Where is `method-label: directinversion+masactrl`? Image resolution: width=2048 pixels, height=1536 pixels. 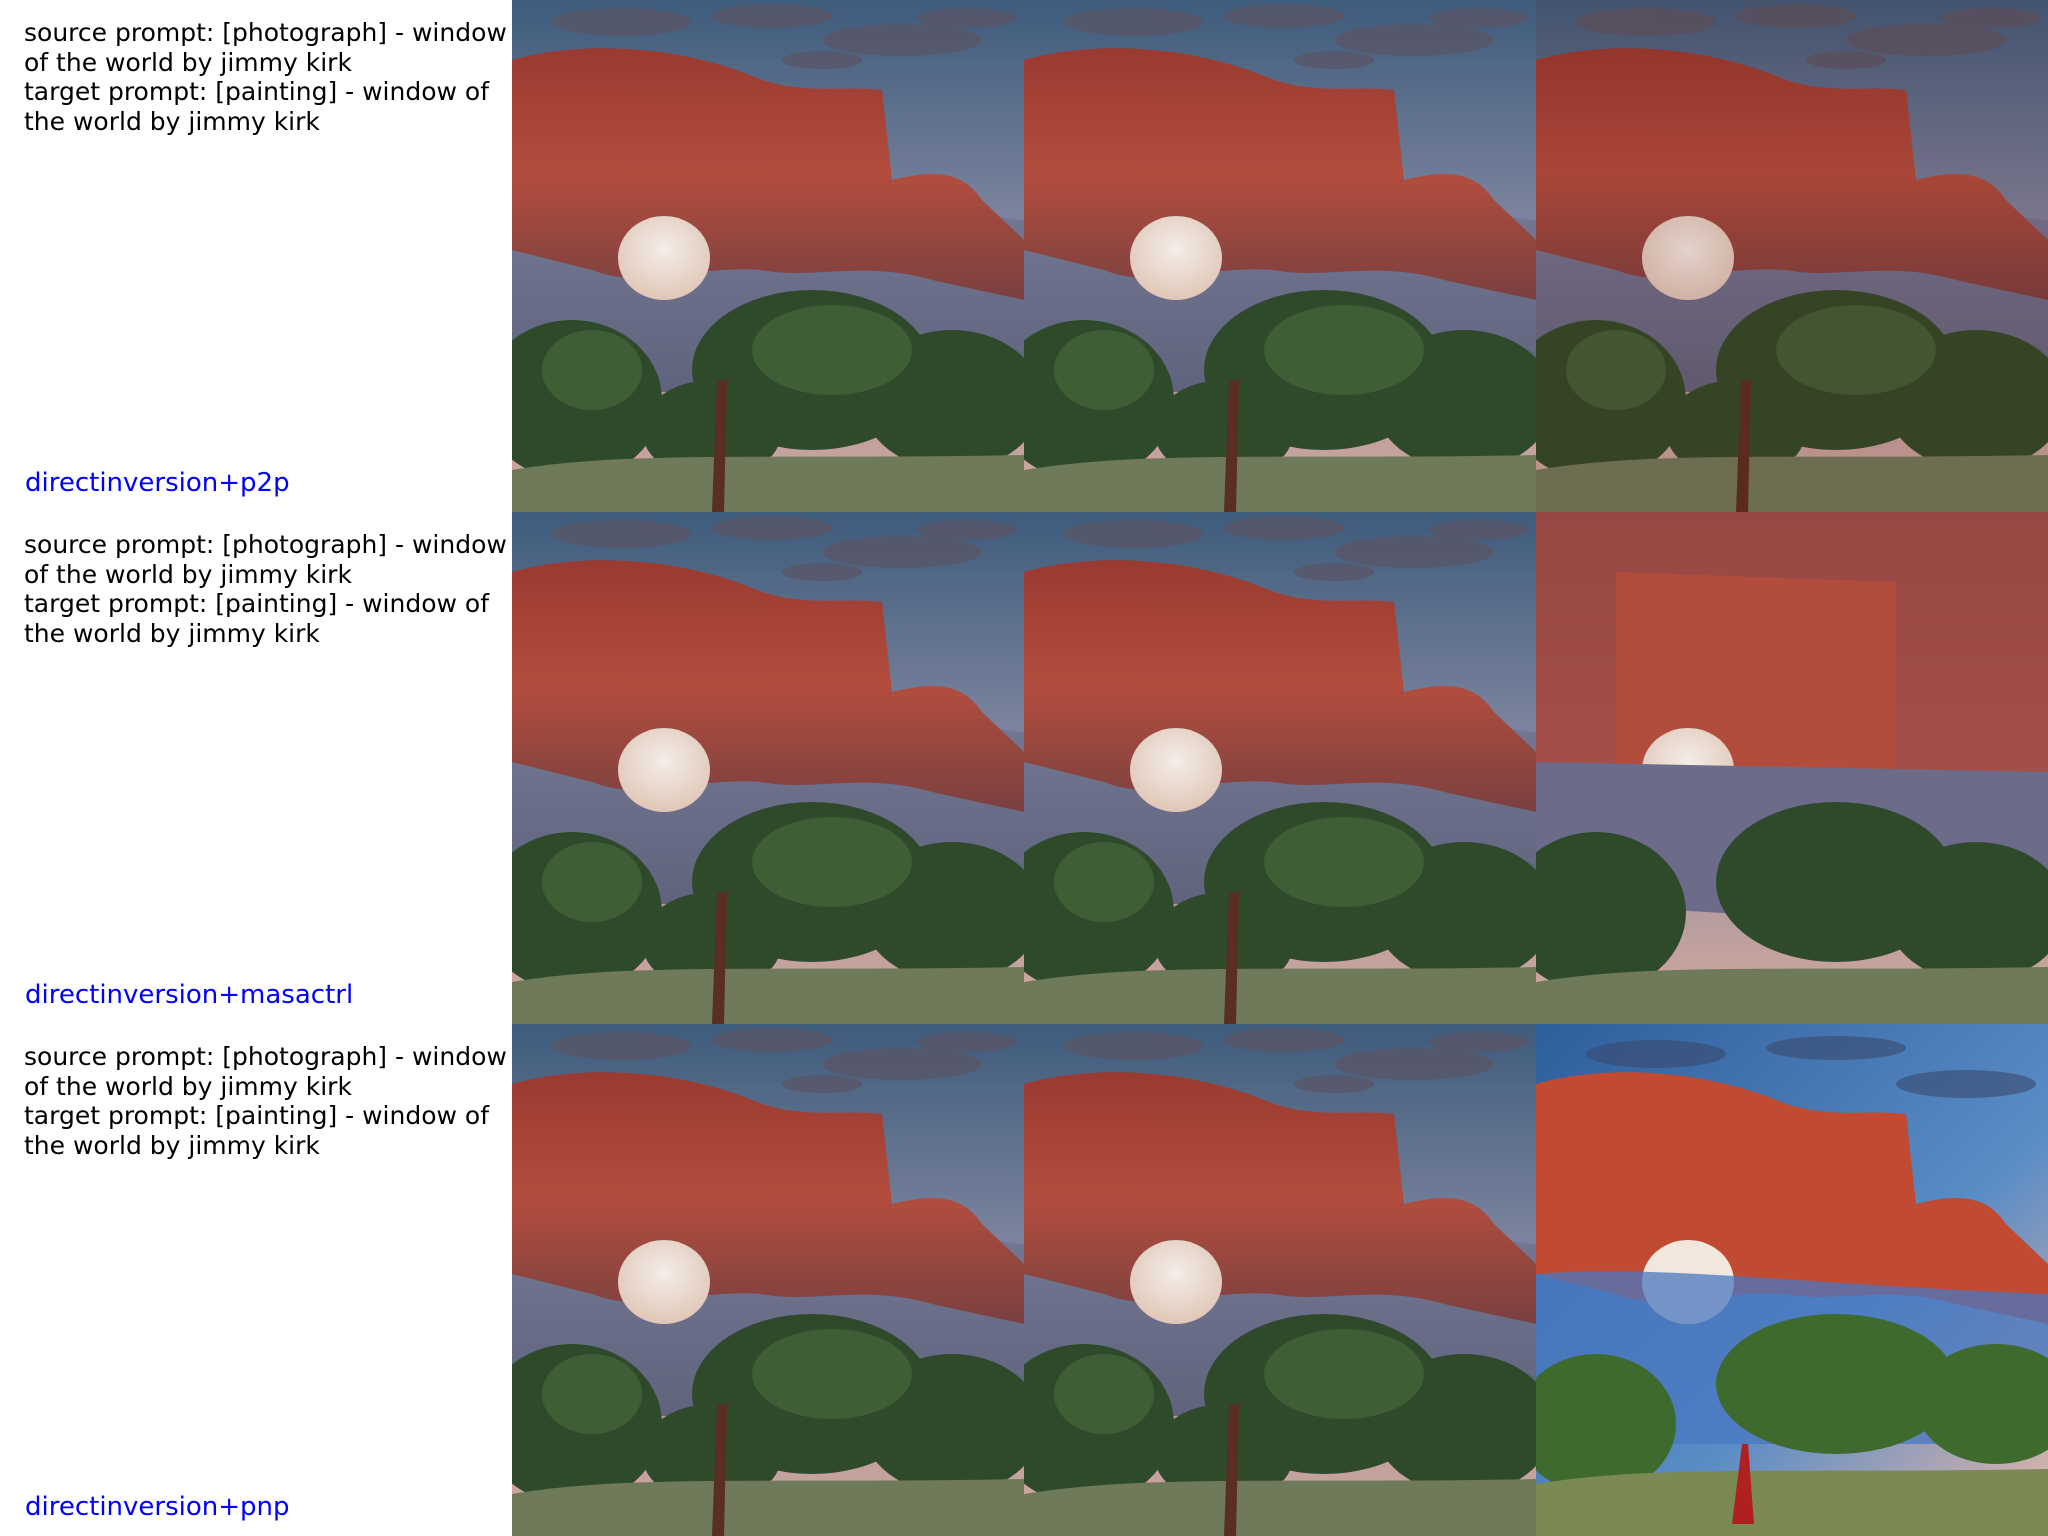 method-label: directinversion+masactrl is located at coordinates (189, 995).